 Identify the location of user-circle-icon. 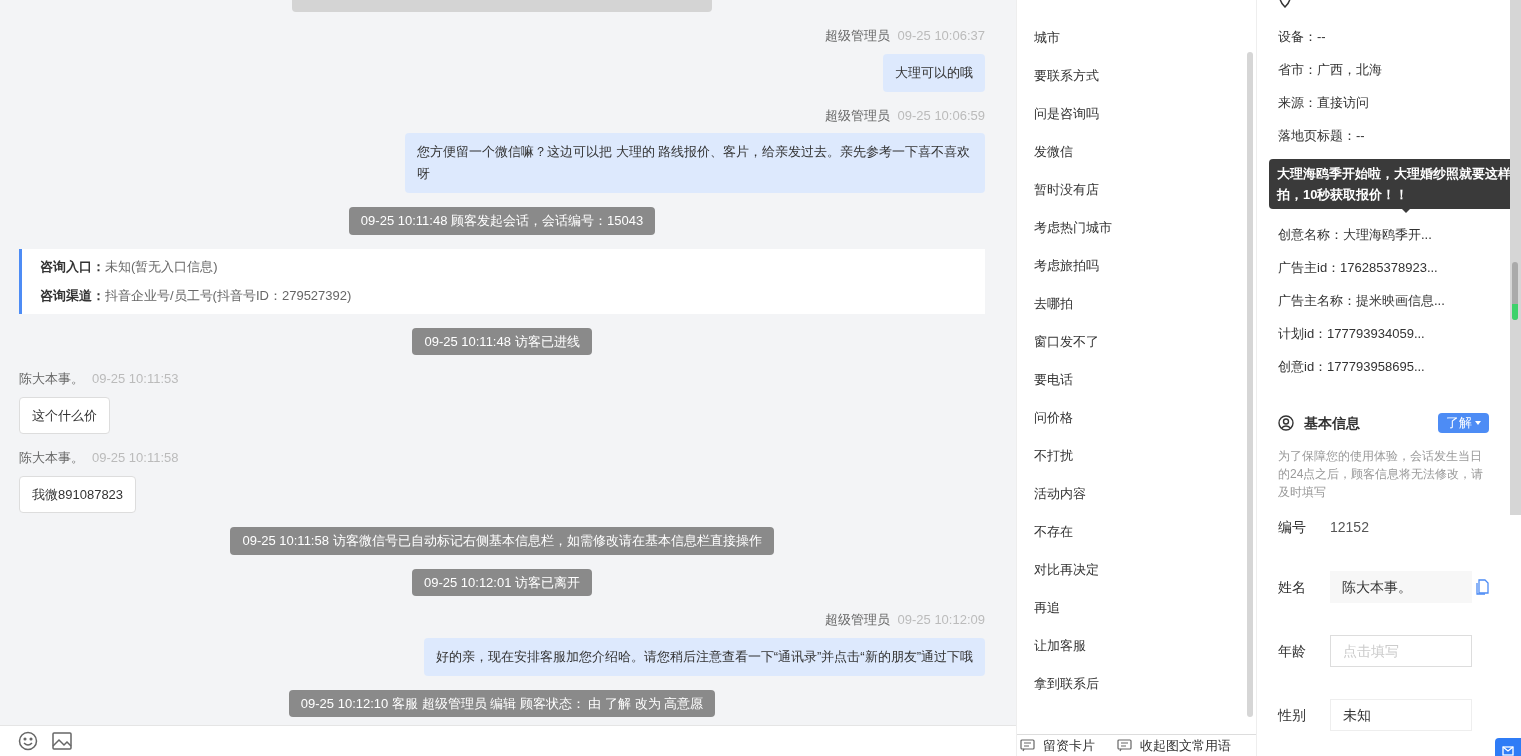
(1286, 423).